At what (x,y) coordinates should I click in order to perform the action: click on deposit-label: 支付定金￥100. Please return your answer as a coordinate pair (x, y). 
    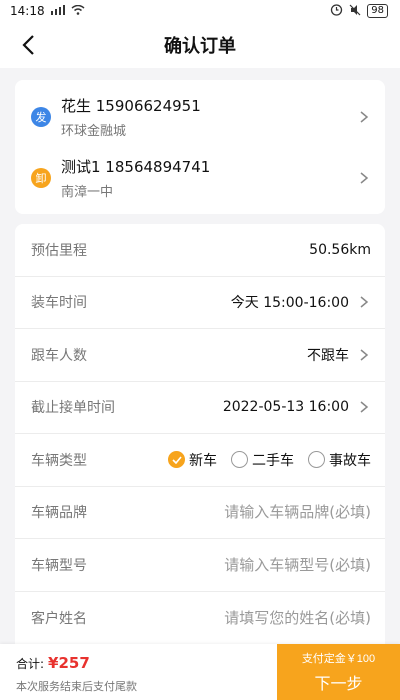
    Looking at the image, I should click on (338, 659).